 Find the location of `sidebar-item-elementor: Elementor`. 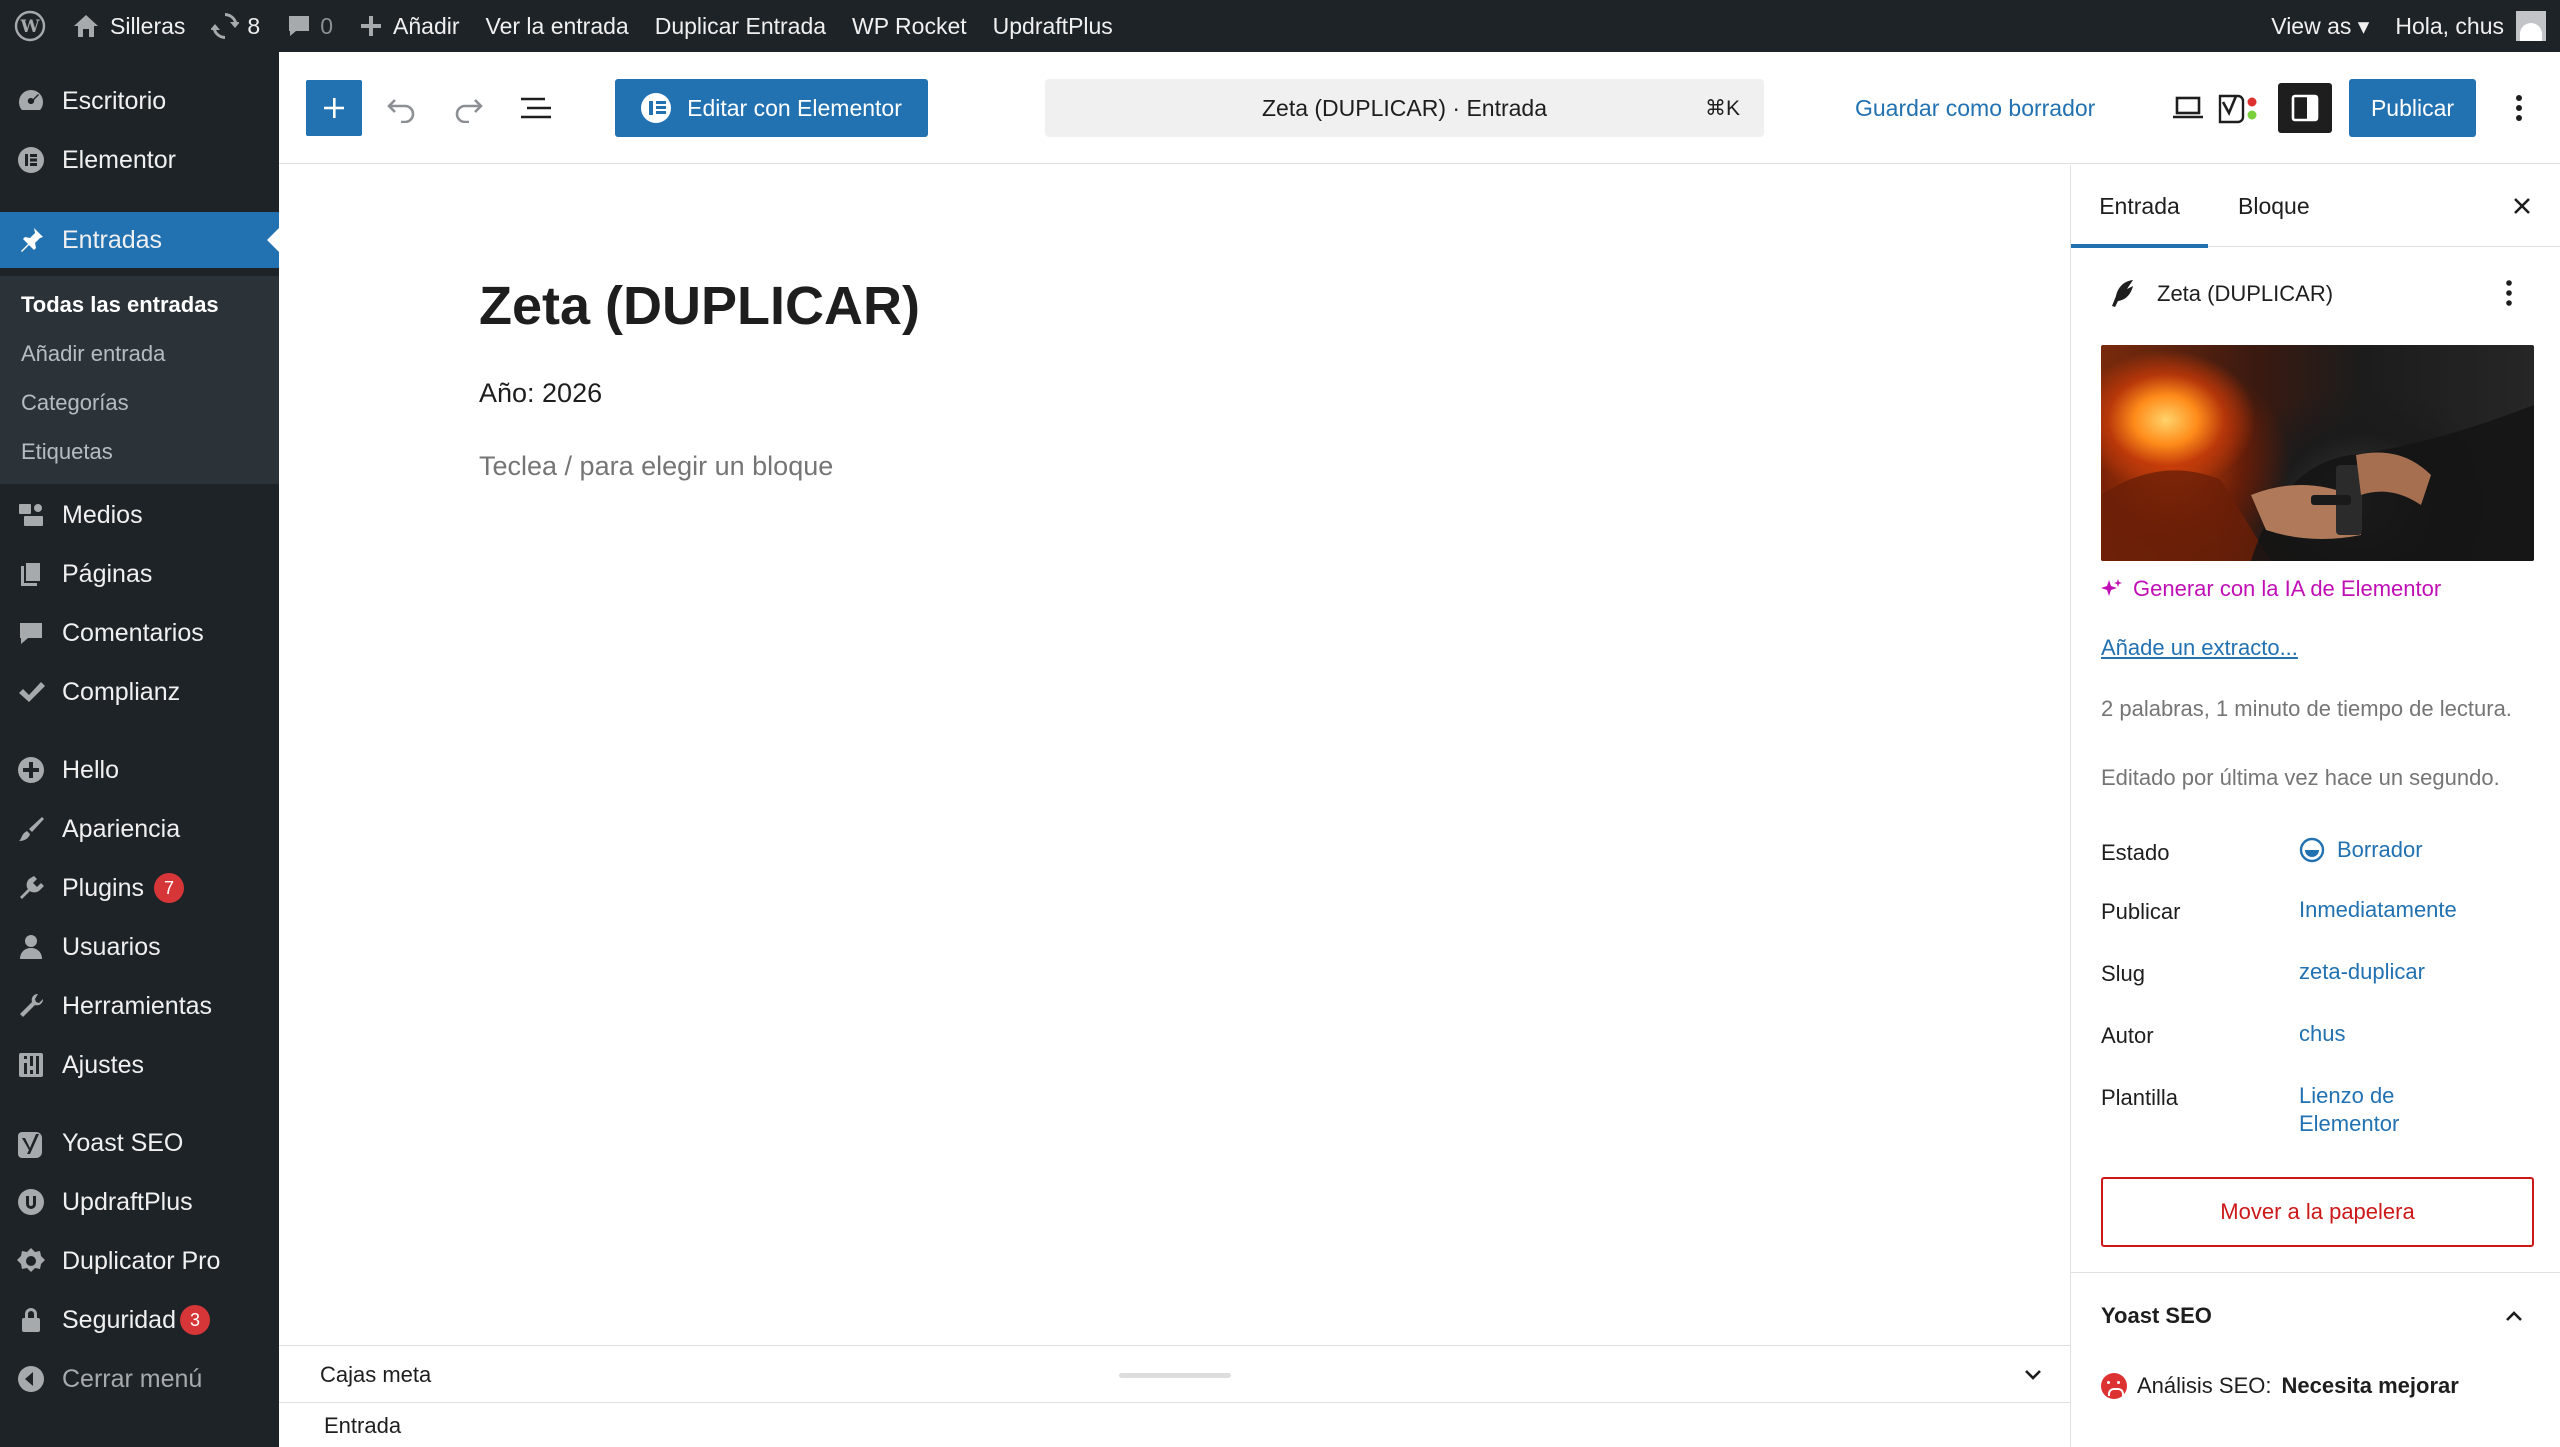

sidebar-item-elementor: Elementor is located at coordinates (139, 160).